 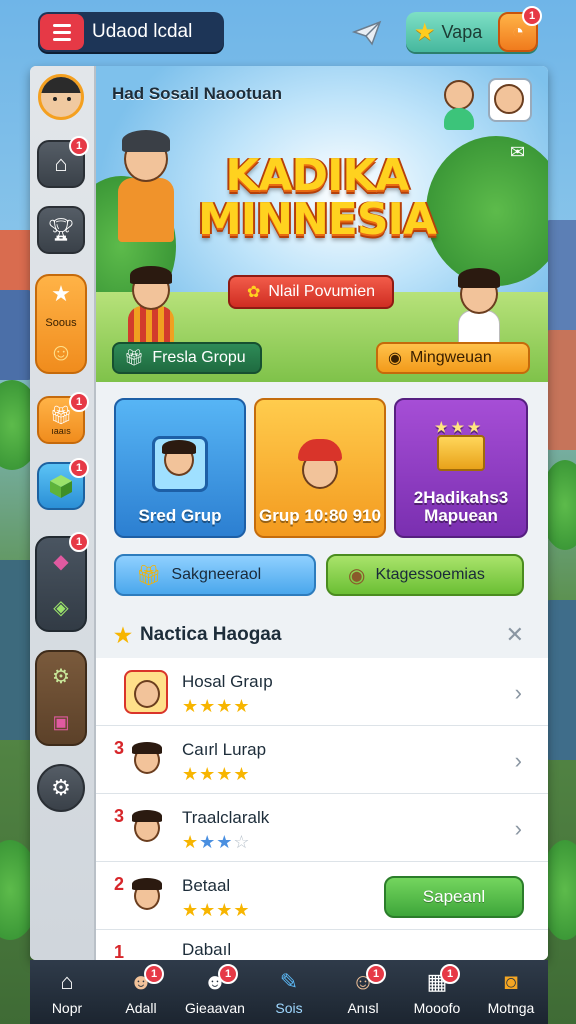 I want to click on chat-bubble-icon: ✉, so click(x=517, y=152).